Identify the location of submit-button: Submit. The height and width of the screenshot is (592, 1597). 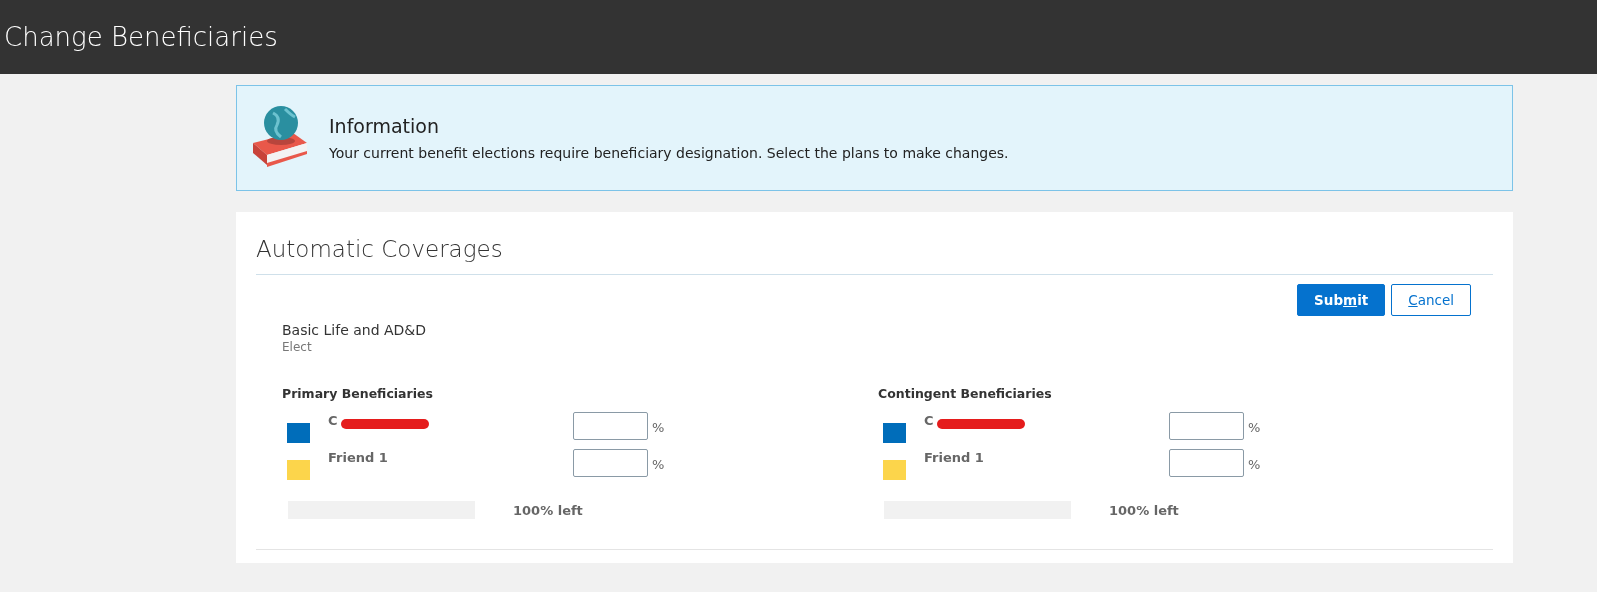
(1341, 300).